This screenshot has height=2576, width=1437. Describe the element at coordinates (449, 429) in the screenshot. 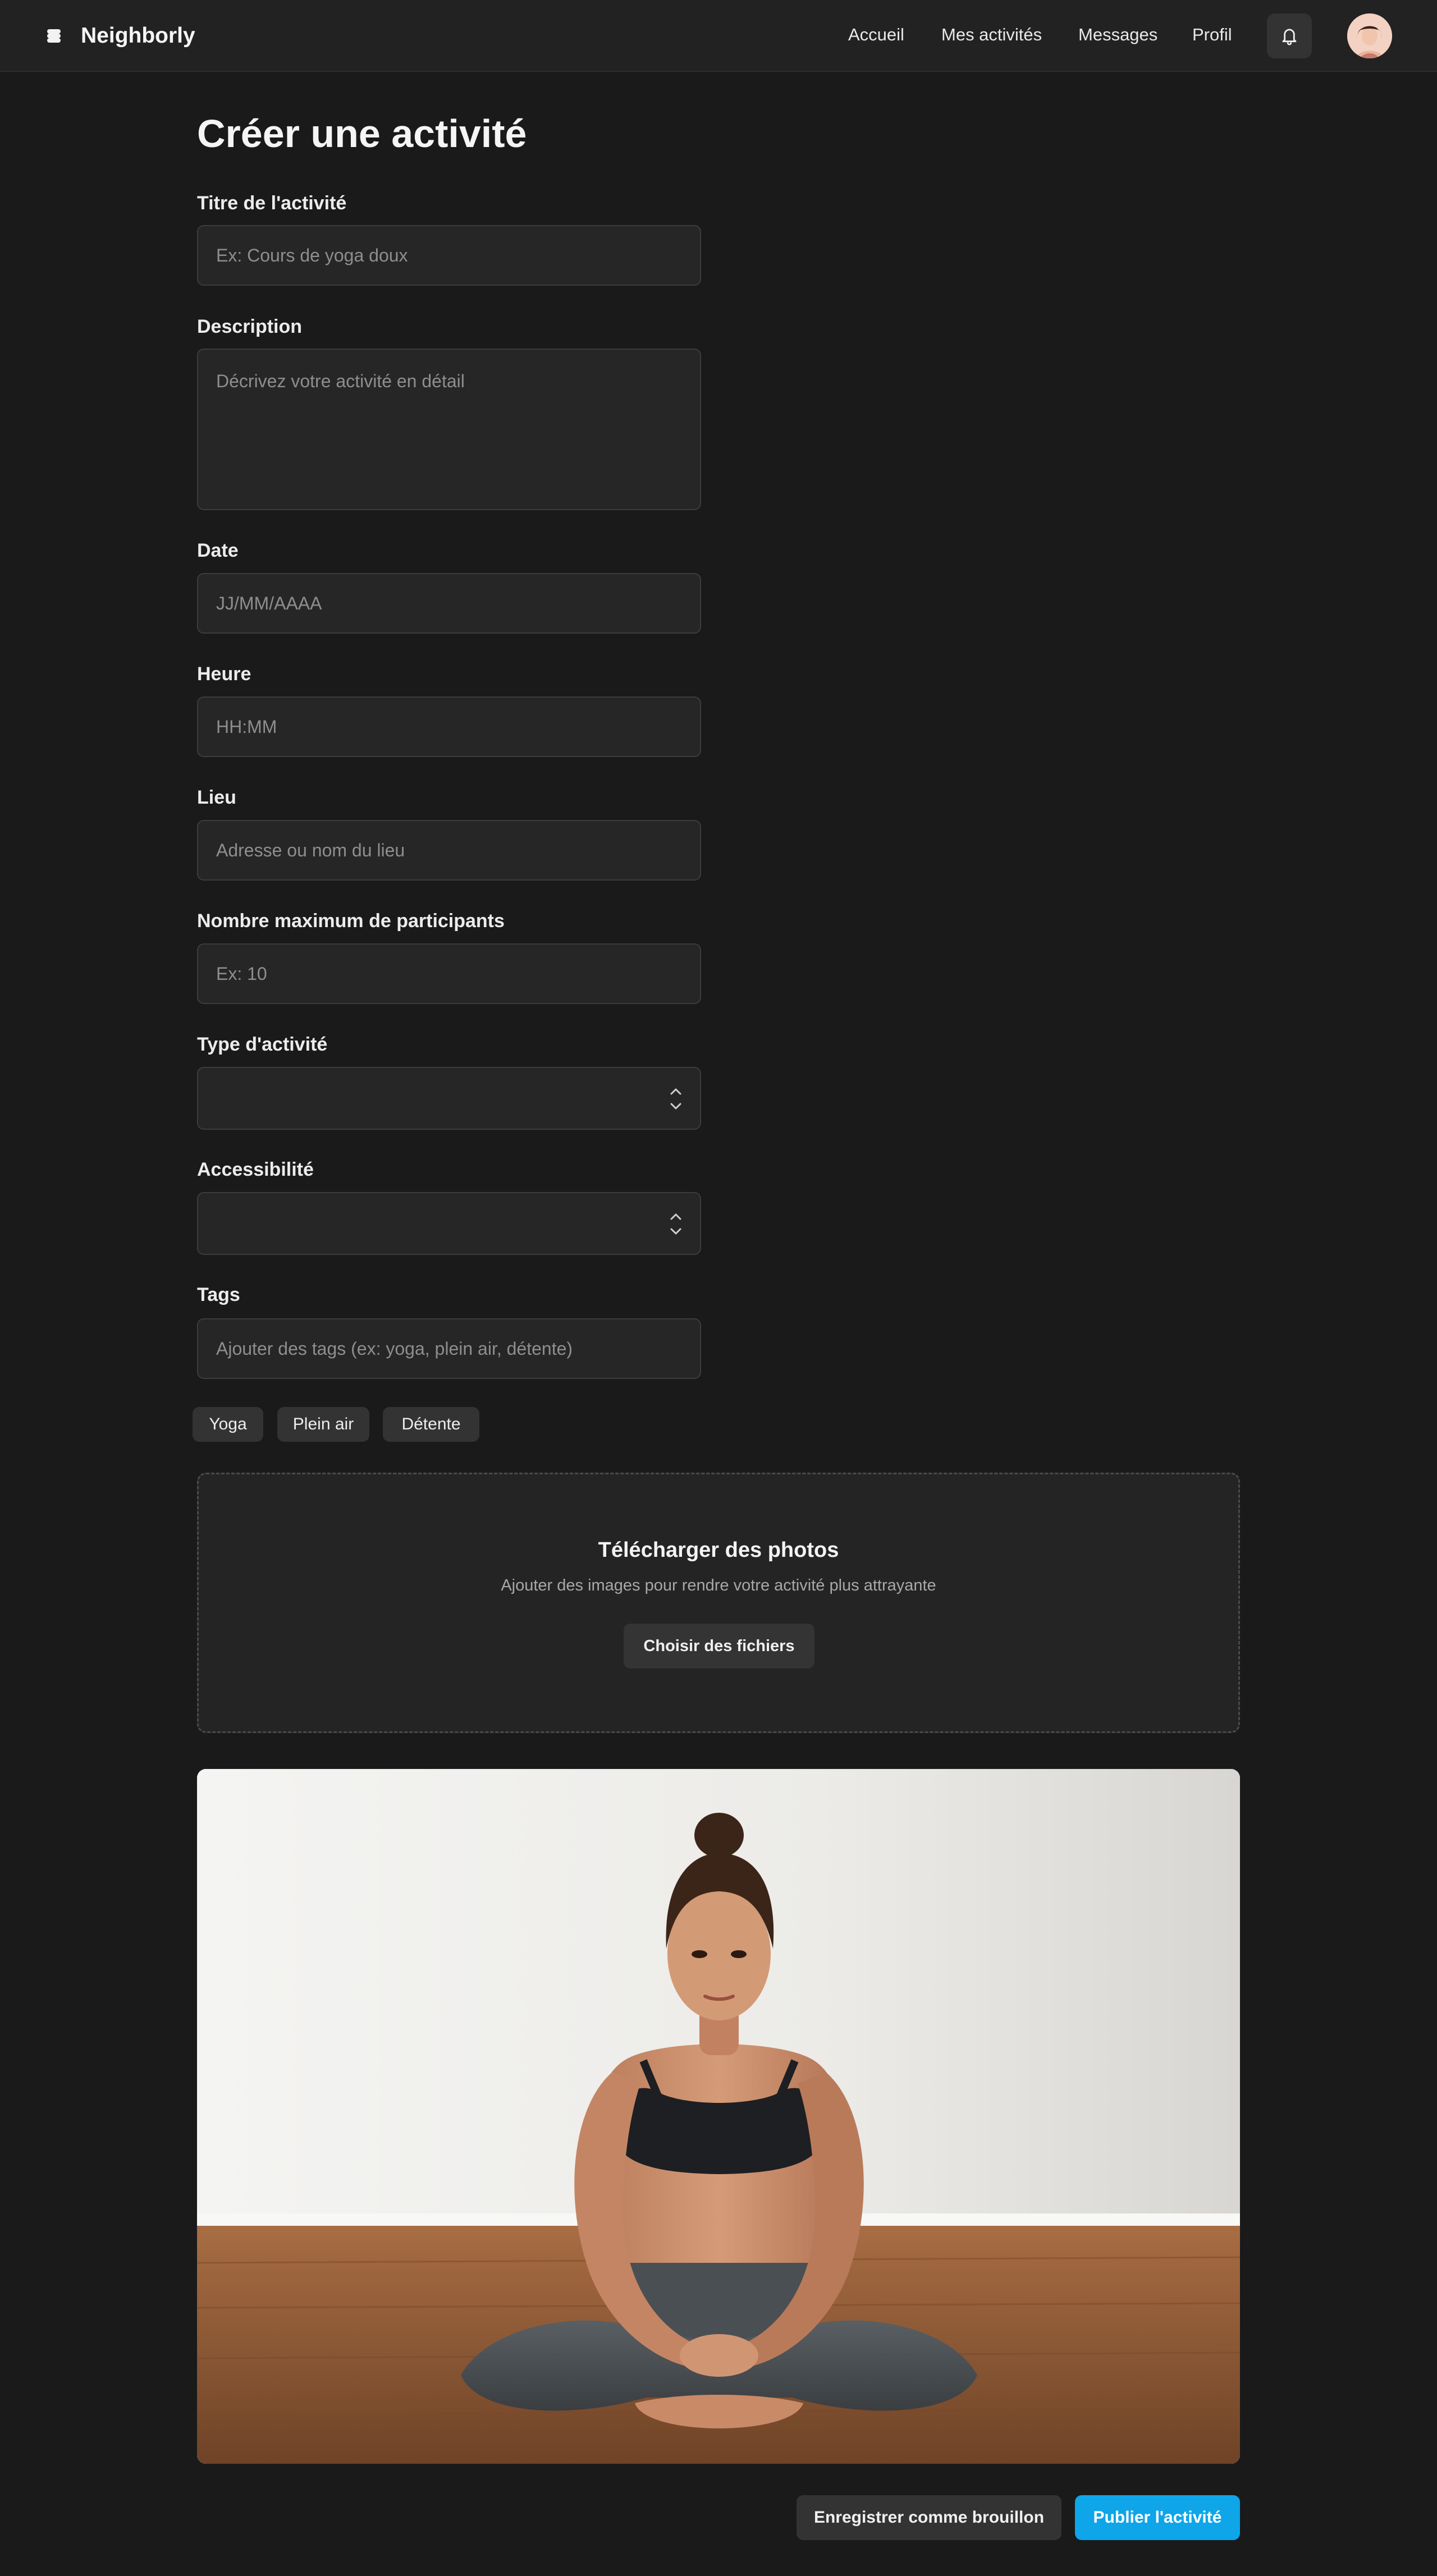

I see `description-textarea` at that location.